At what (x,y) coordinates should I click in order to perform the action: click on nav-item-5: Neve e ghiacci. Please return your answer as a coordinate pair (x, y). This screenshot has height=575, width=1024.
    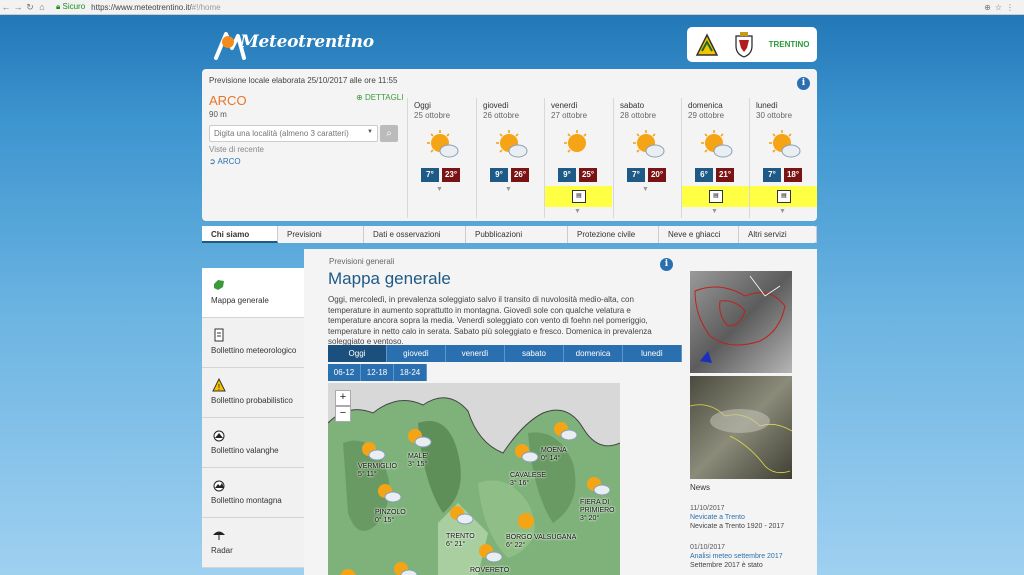
    Looking at the image, I should click on (699, 234).